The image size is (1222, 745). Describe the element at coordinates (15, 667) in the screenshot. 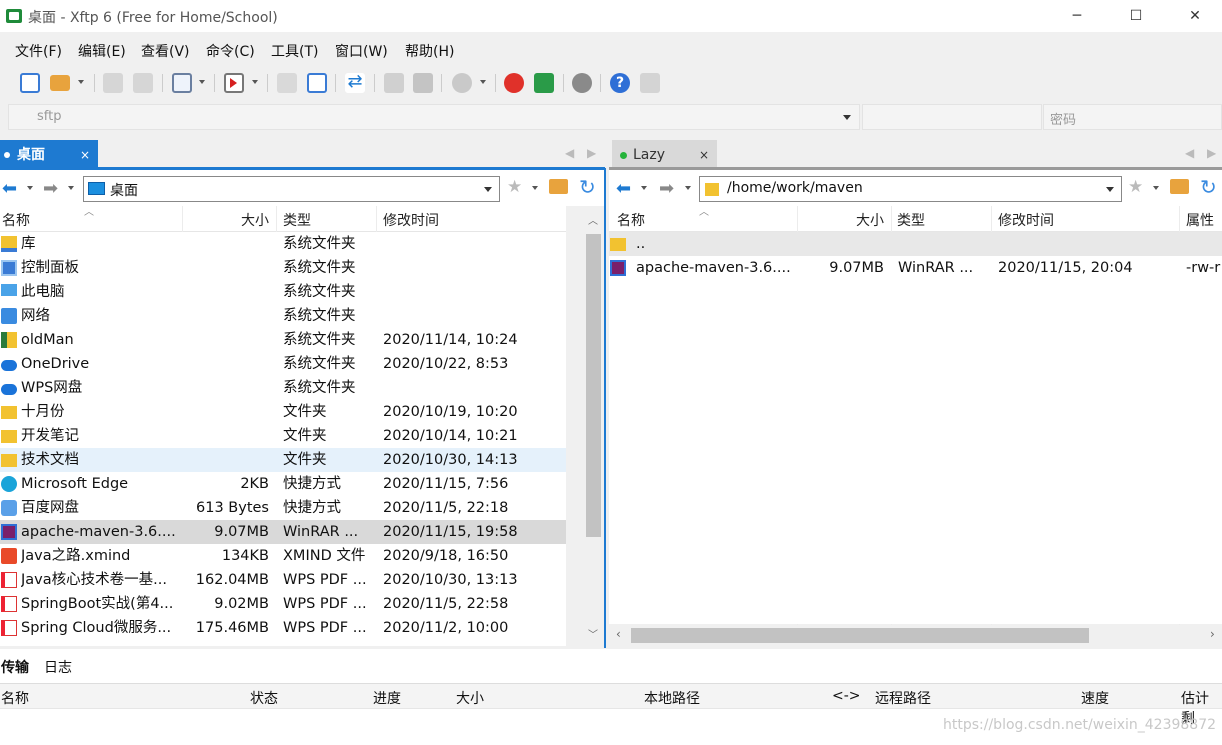

I see `tab-transfer: 传输` at that location.